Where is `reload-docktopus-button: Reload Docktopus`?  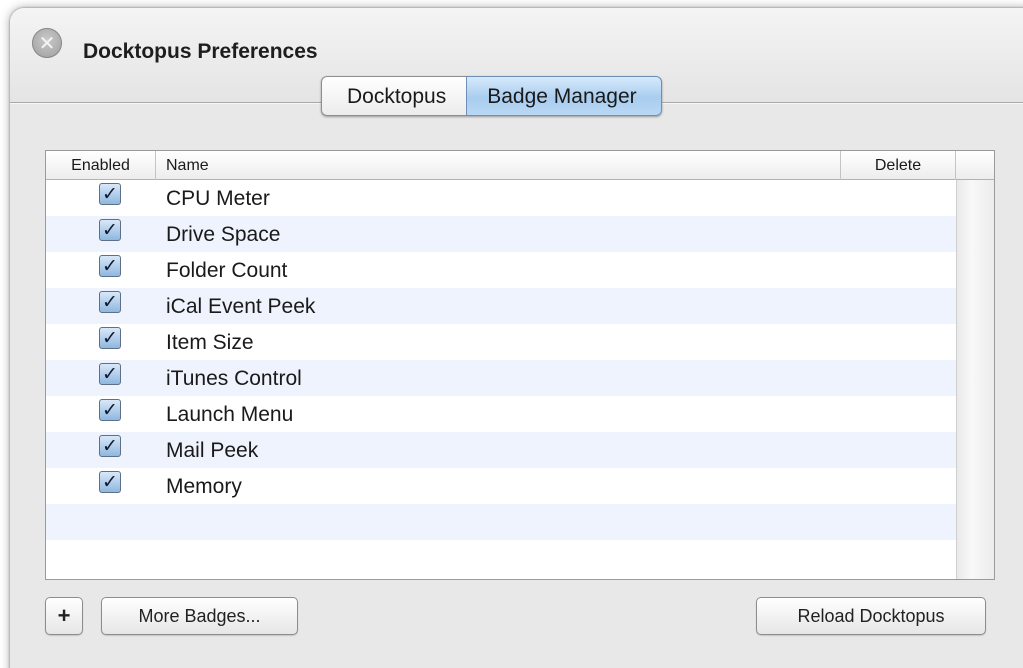
reload-docktopus-button: Reload Docktopus is located at coordinates (871, 616).